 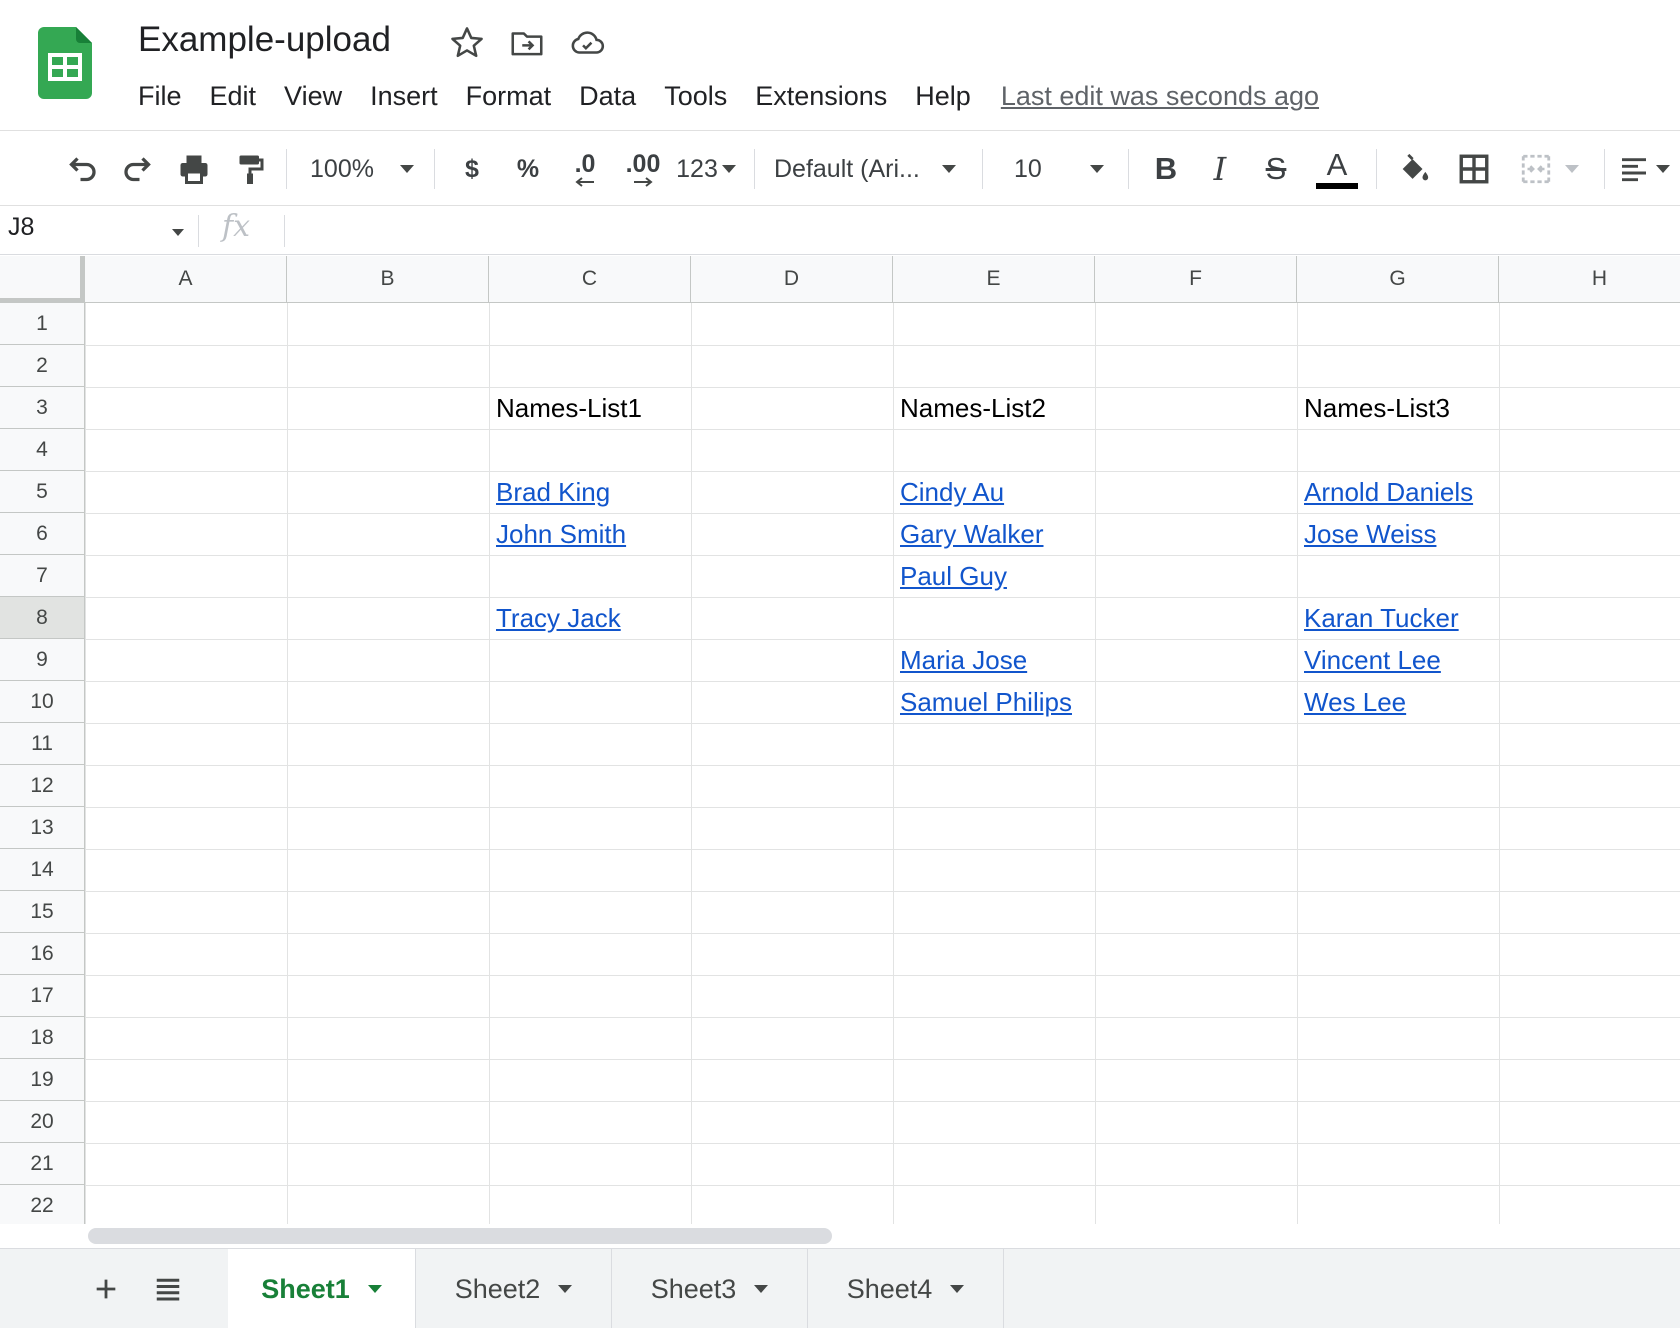 I want to click on row-header-20: 20, so click(x=42, y=1122).